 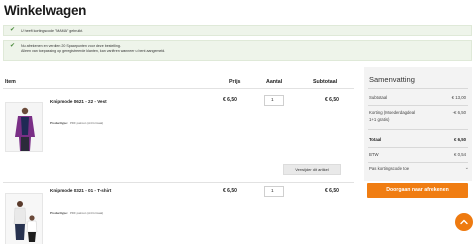 I want to click on discount-label-line2: 1+1 gratis), so click(x=379, y=119).